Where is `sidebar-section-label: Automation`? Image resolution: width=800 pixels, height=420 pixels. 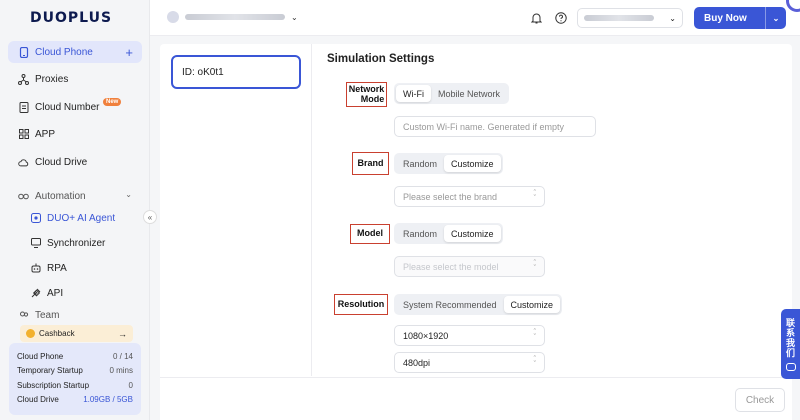 sidebar-section-label: Automation is located at coordinates (60, 196).